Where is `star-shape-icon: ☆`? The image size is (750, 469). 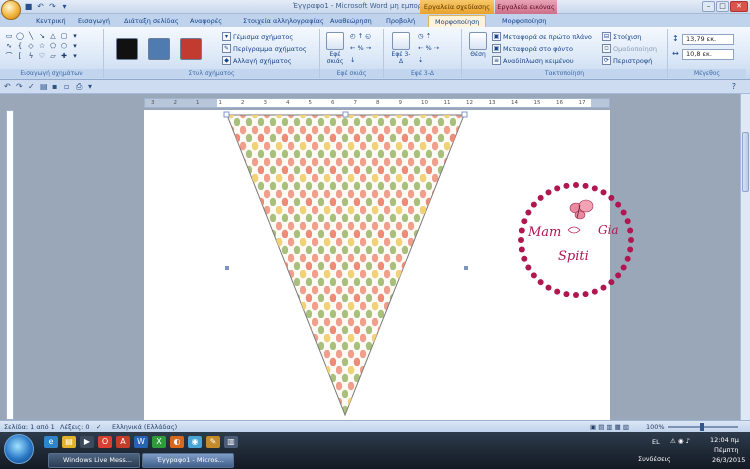 star-shape-icon: ☆ is located at coordinates (42, 46).